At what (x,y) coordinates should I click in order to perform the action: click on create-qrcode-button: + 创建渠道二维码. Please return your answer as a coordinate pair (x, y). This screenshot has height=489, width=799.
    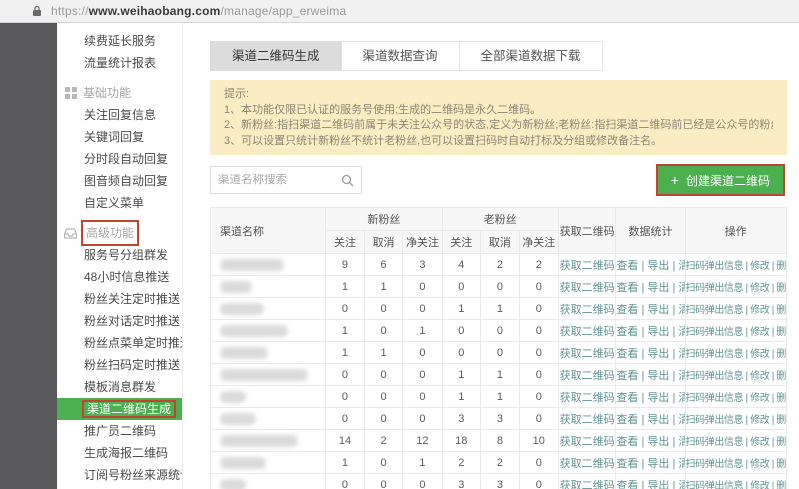
    Looking at the image, I should click on (720, 180).